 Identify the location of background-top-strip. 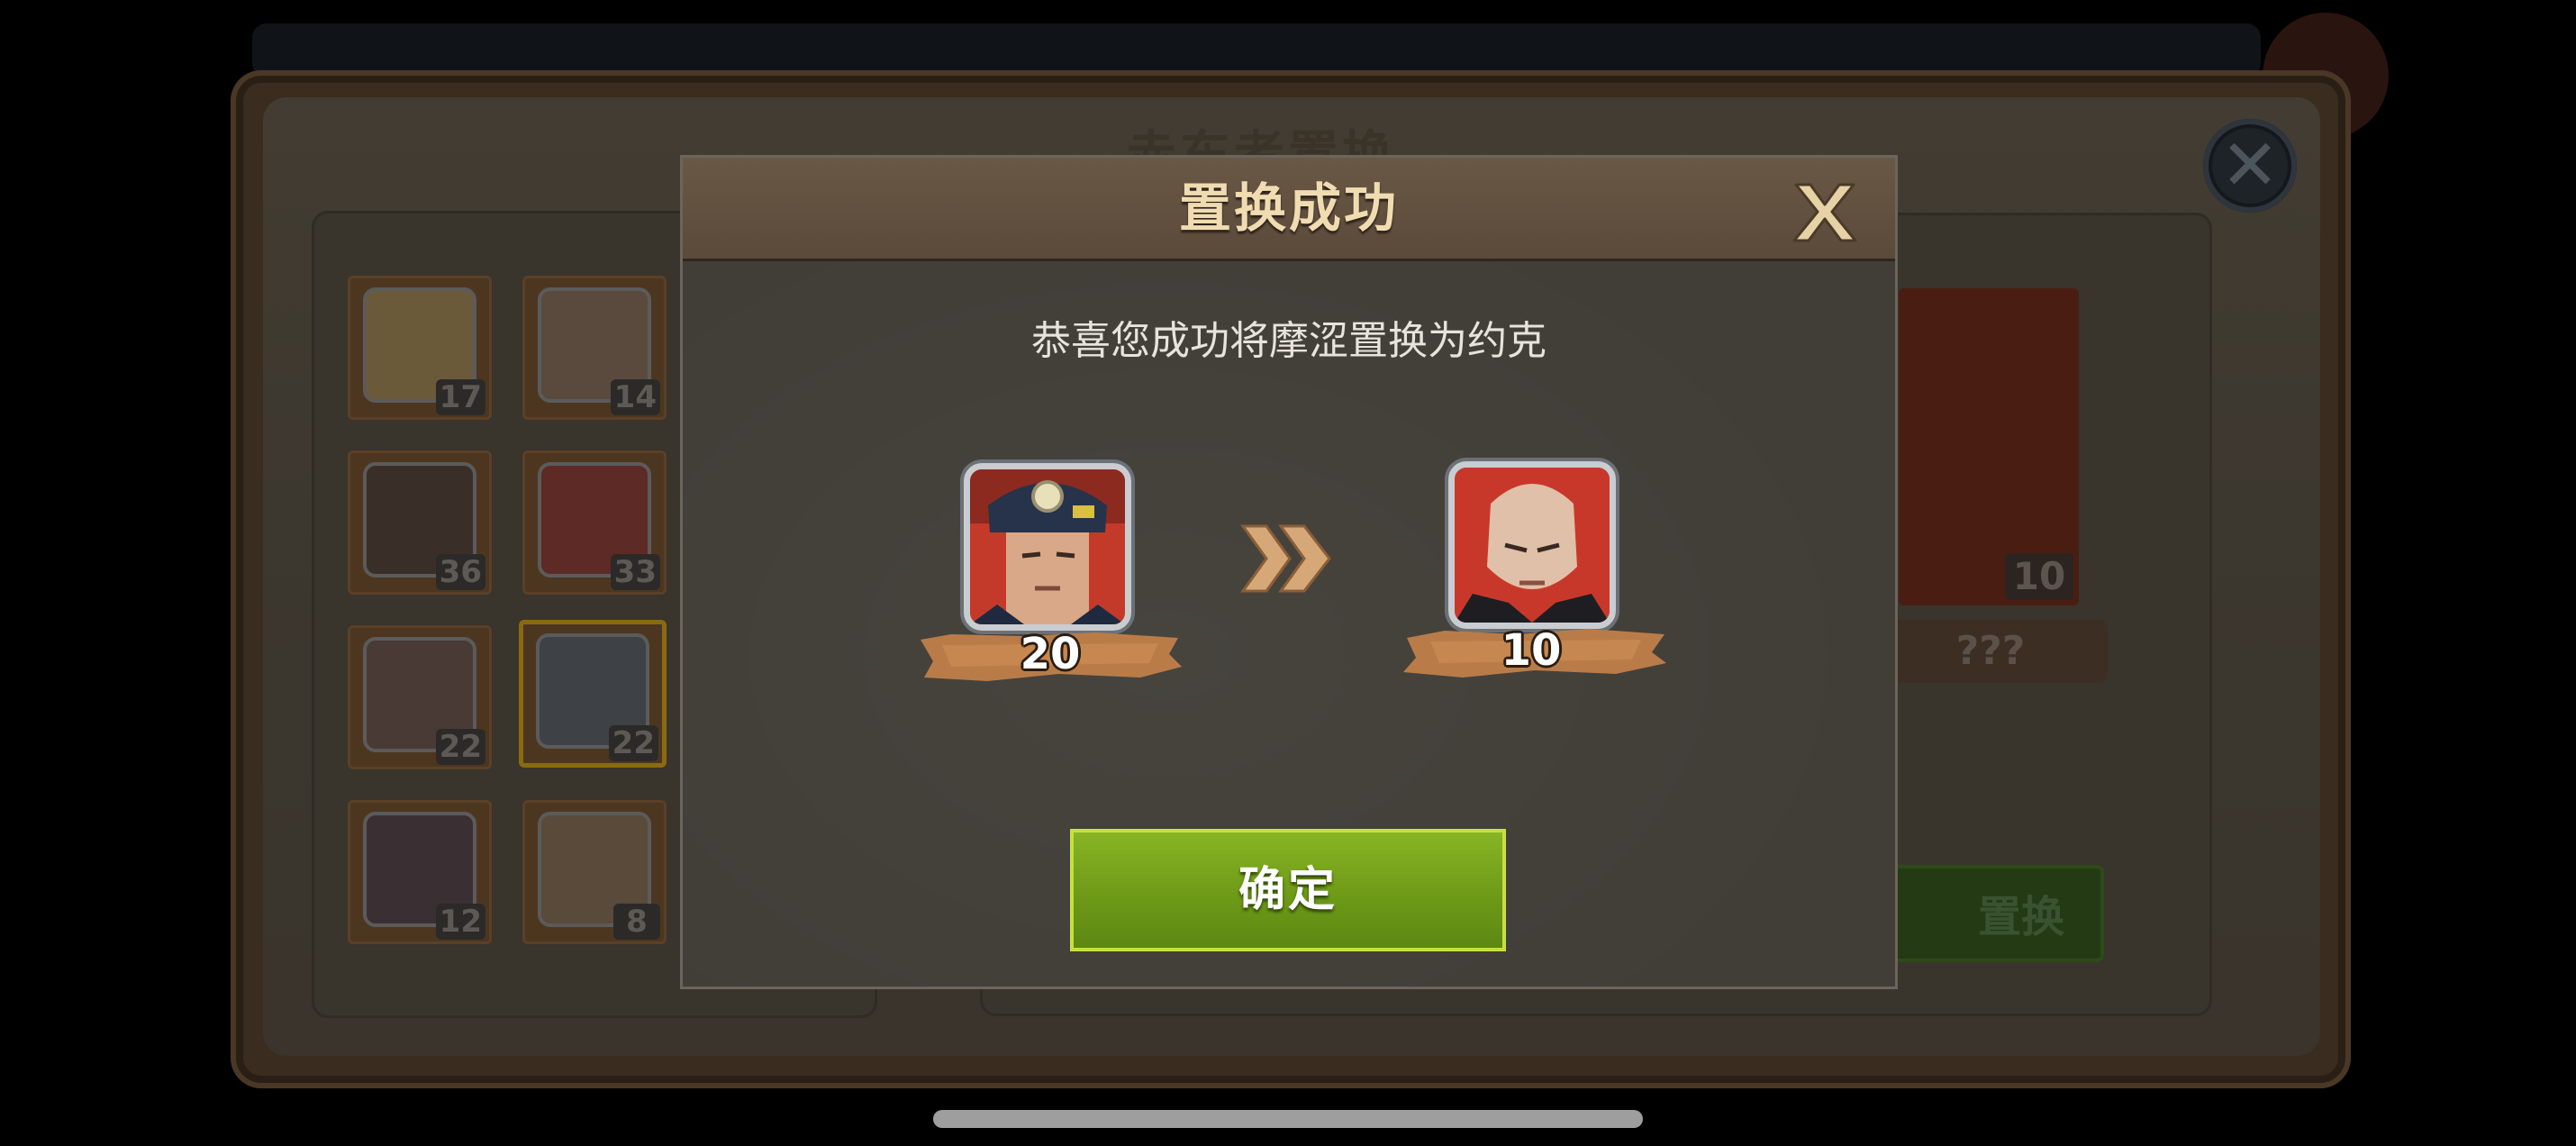
(1256, 50).